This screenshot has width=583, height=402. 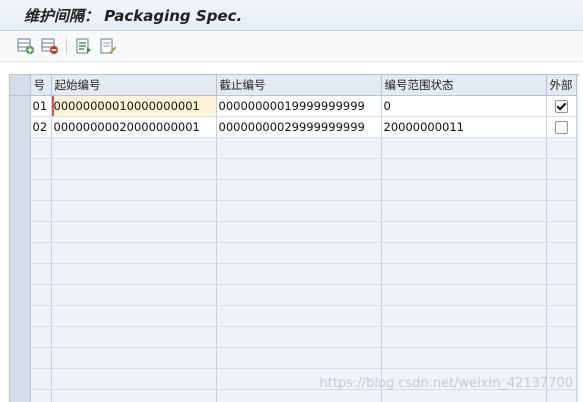 What do you see at coordinates (463, 106) in the screenshot?
I see `range-status-cell: 0` at bounding box center [463, 106].